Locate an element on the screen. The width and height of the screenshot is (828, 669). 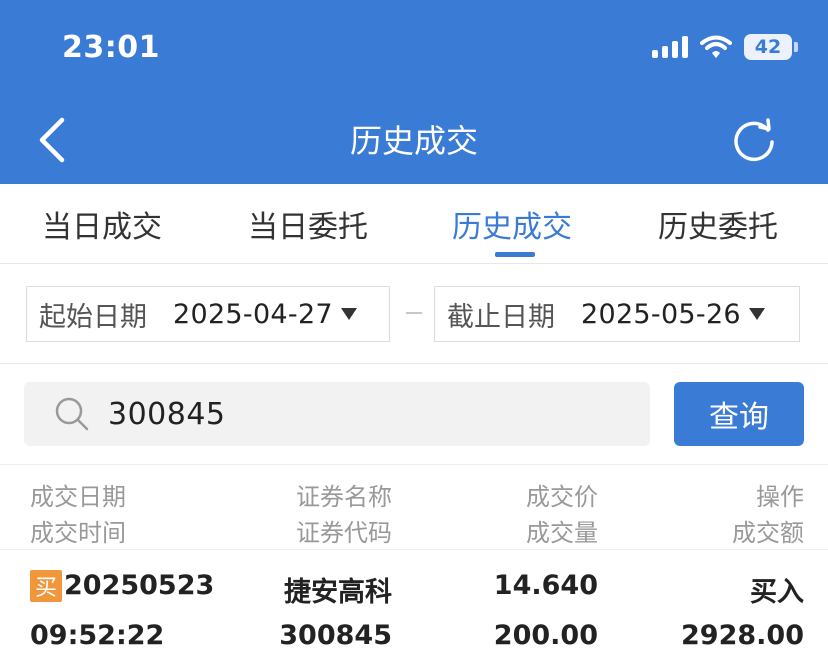
trade-date: 20250523 is located at coordinates (139, 585).